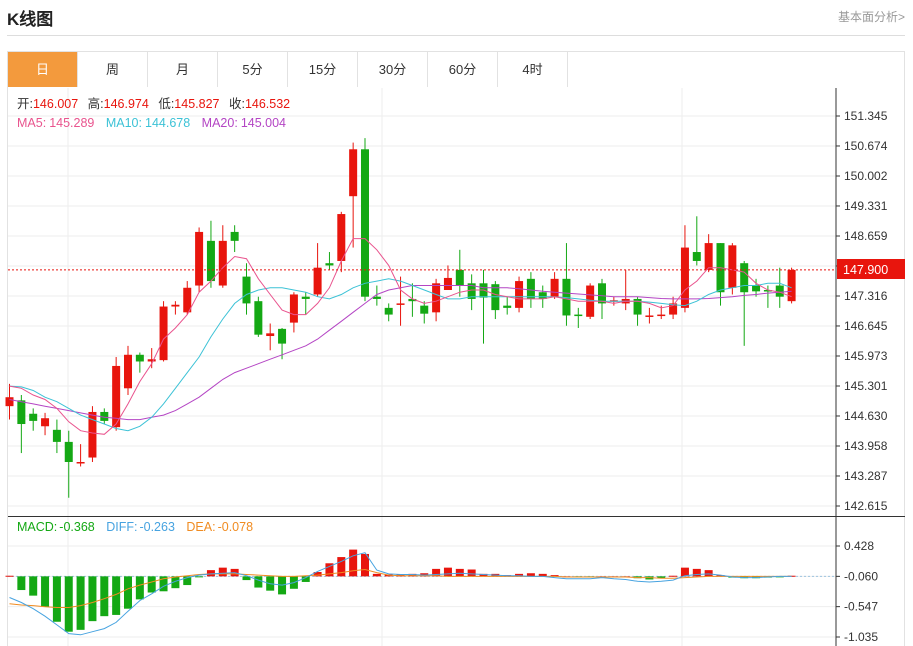 The width and height of the screenshot is (913, 646). I want to click on price-tick-label: 149.331, so click(866, 206).